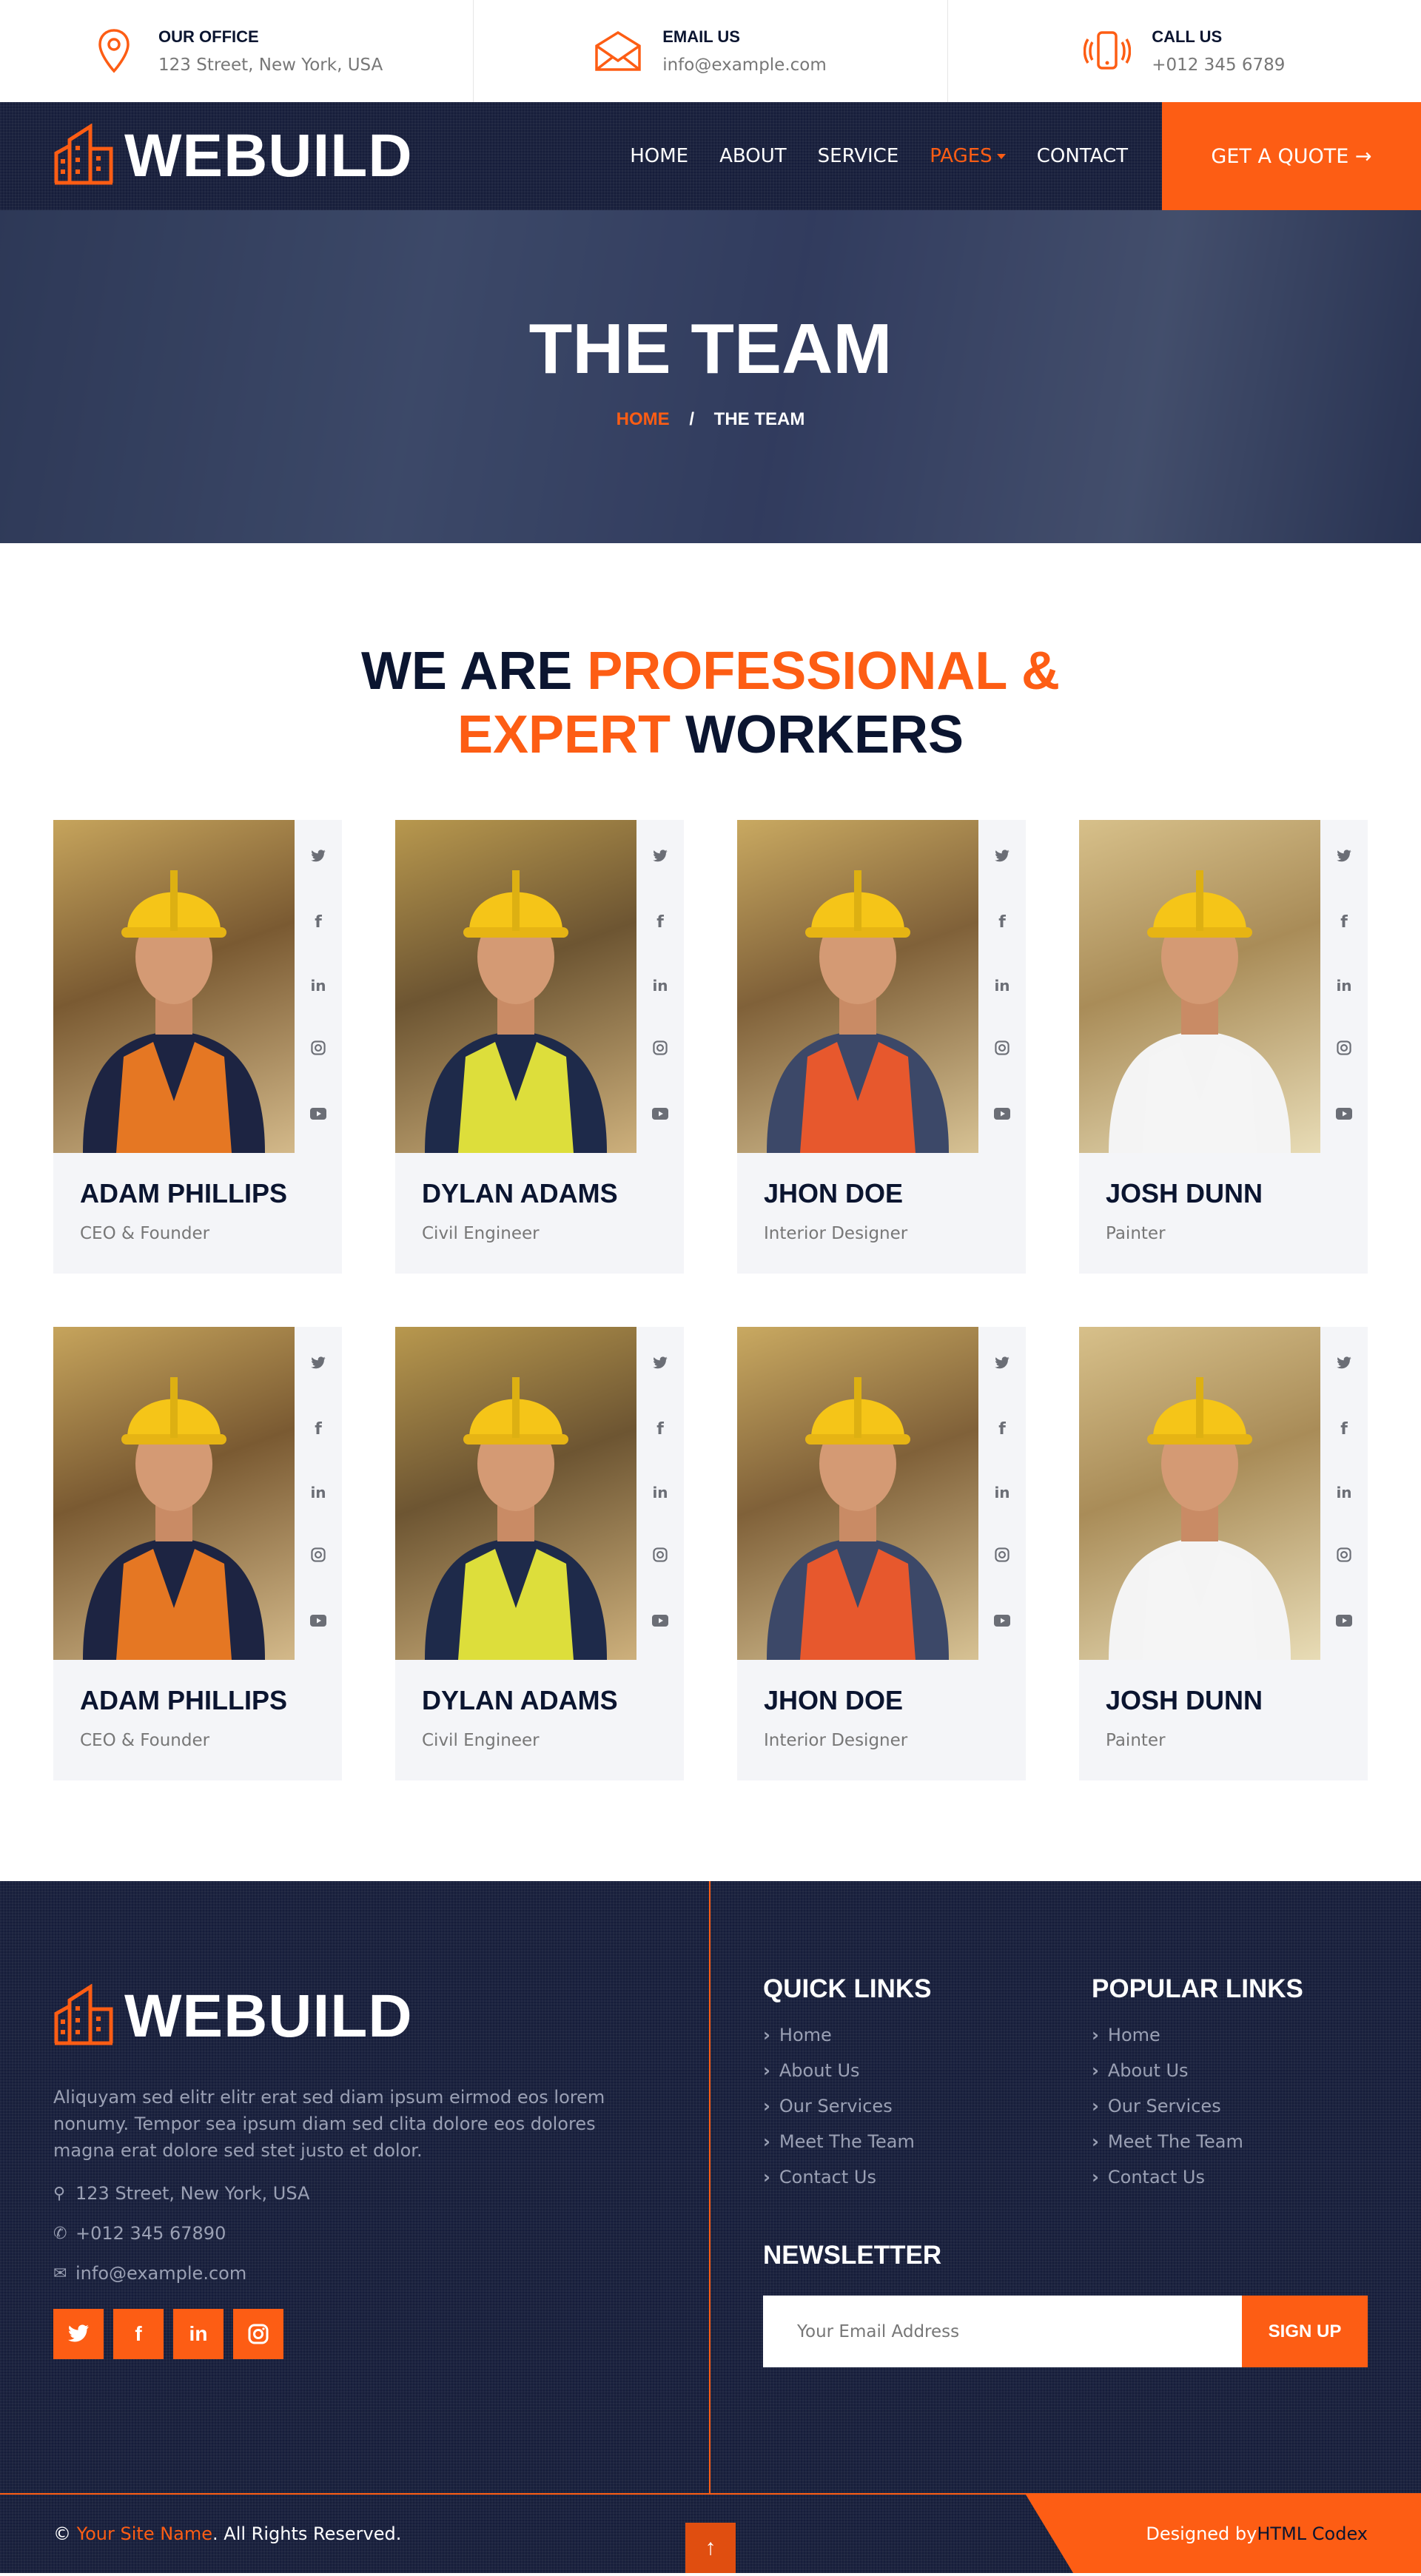 The width and height of the screenshot is (1421, 2576). I want to click on nav-pages-dropdown: PAGES, so click(968, 156).